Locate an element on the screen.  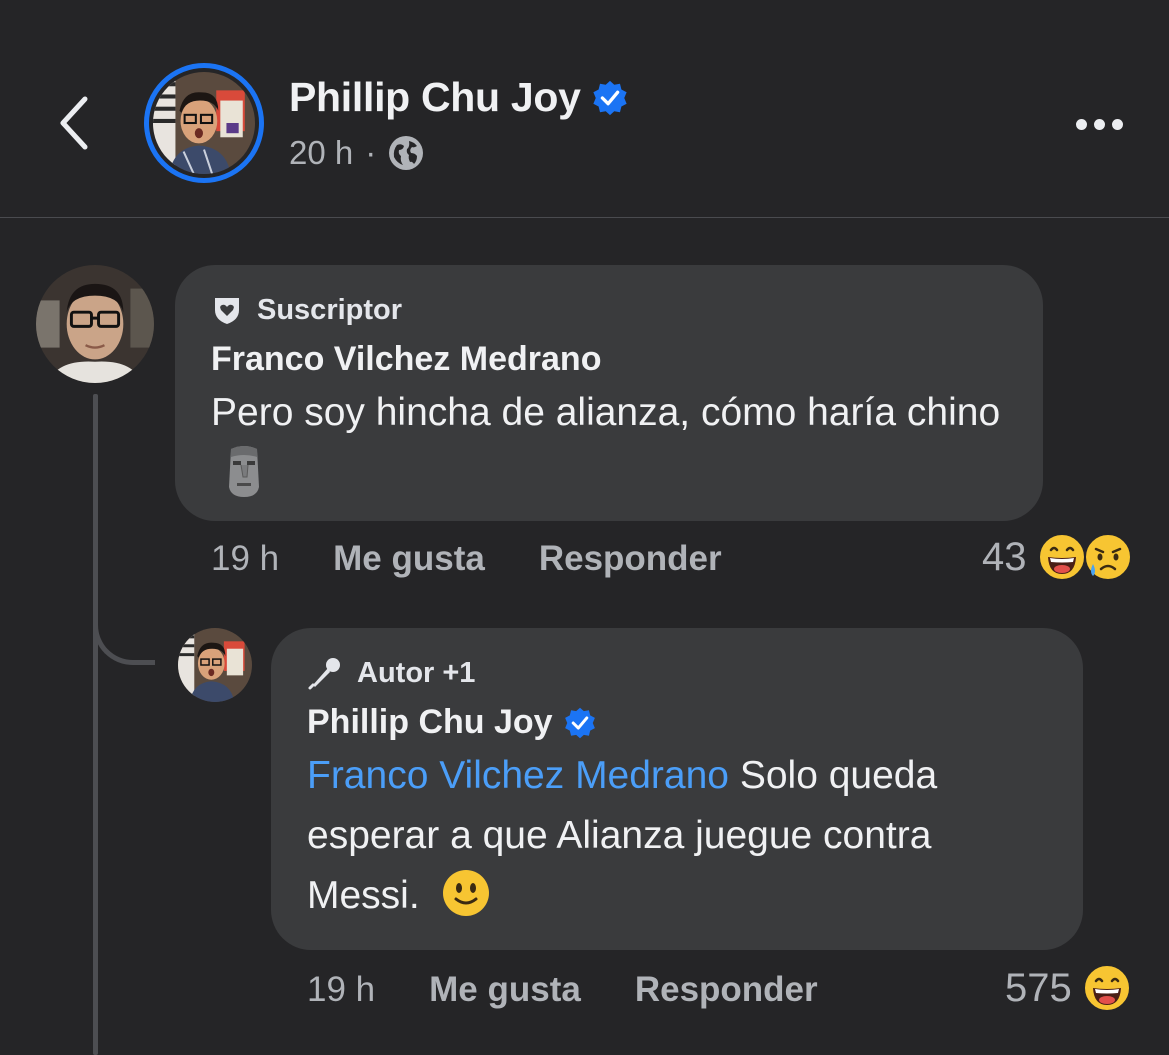
reactions-summary: 43 is located at coordinates (1057, 557).